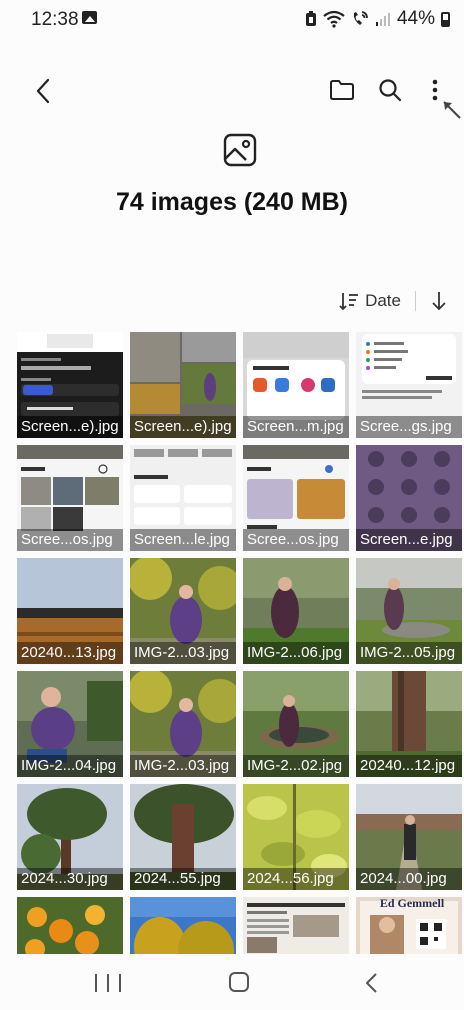 The image size is (464, 1010). What do you see at coordinates (70, 653) in the screenshot?
I see `thumbnail-caption: 20240...13.jpg` at bounding box center [70, 653].